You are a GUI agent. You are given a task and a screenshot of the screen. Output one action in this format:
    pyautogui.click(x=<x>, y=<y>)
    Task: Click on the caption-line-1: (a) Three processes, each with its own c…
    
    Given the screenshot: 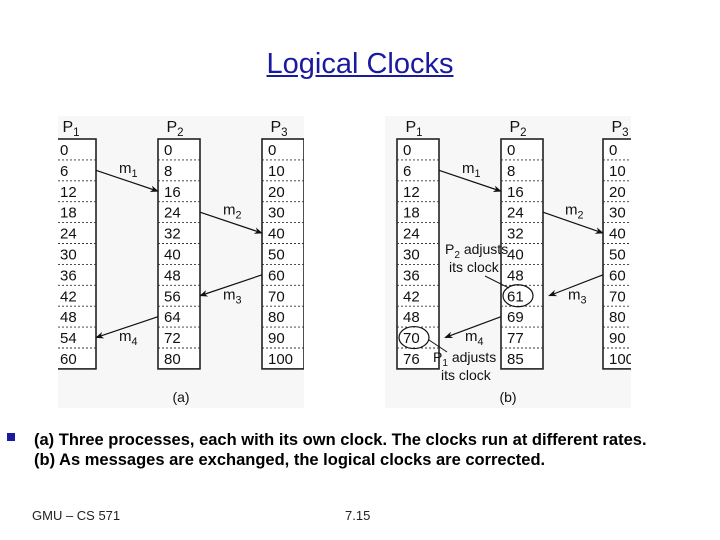 What is the action you would take?
    pyautogui.click(x=340, y=440)
    